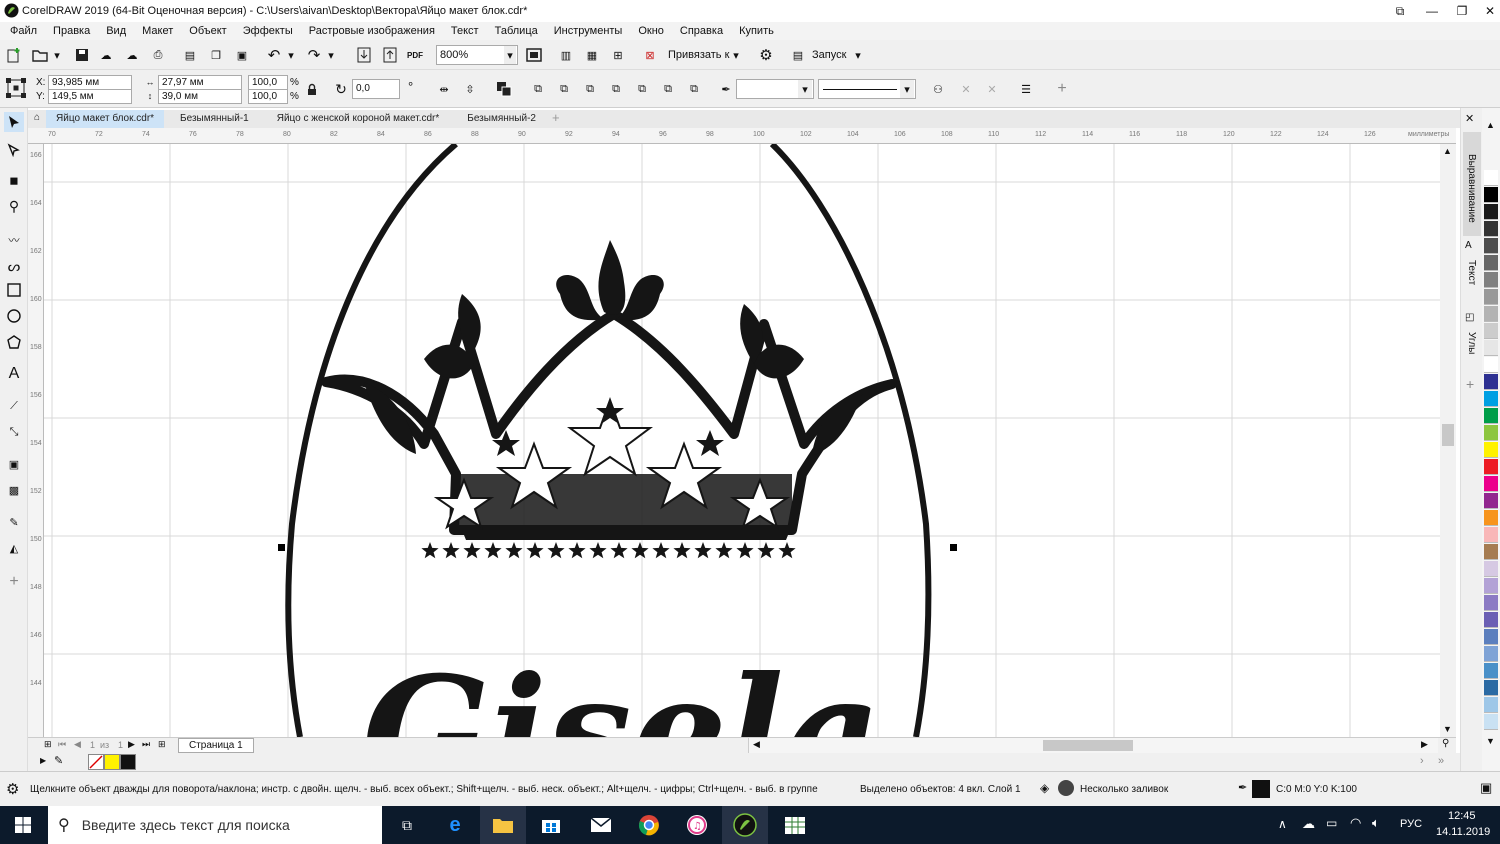  Describe the element at coordinates (376, 89) in the screenshot. I see `rotation-input: 0,0` at that location.